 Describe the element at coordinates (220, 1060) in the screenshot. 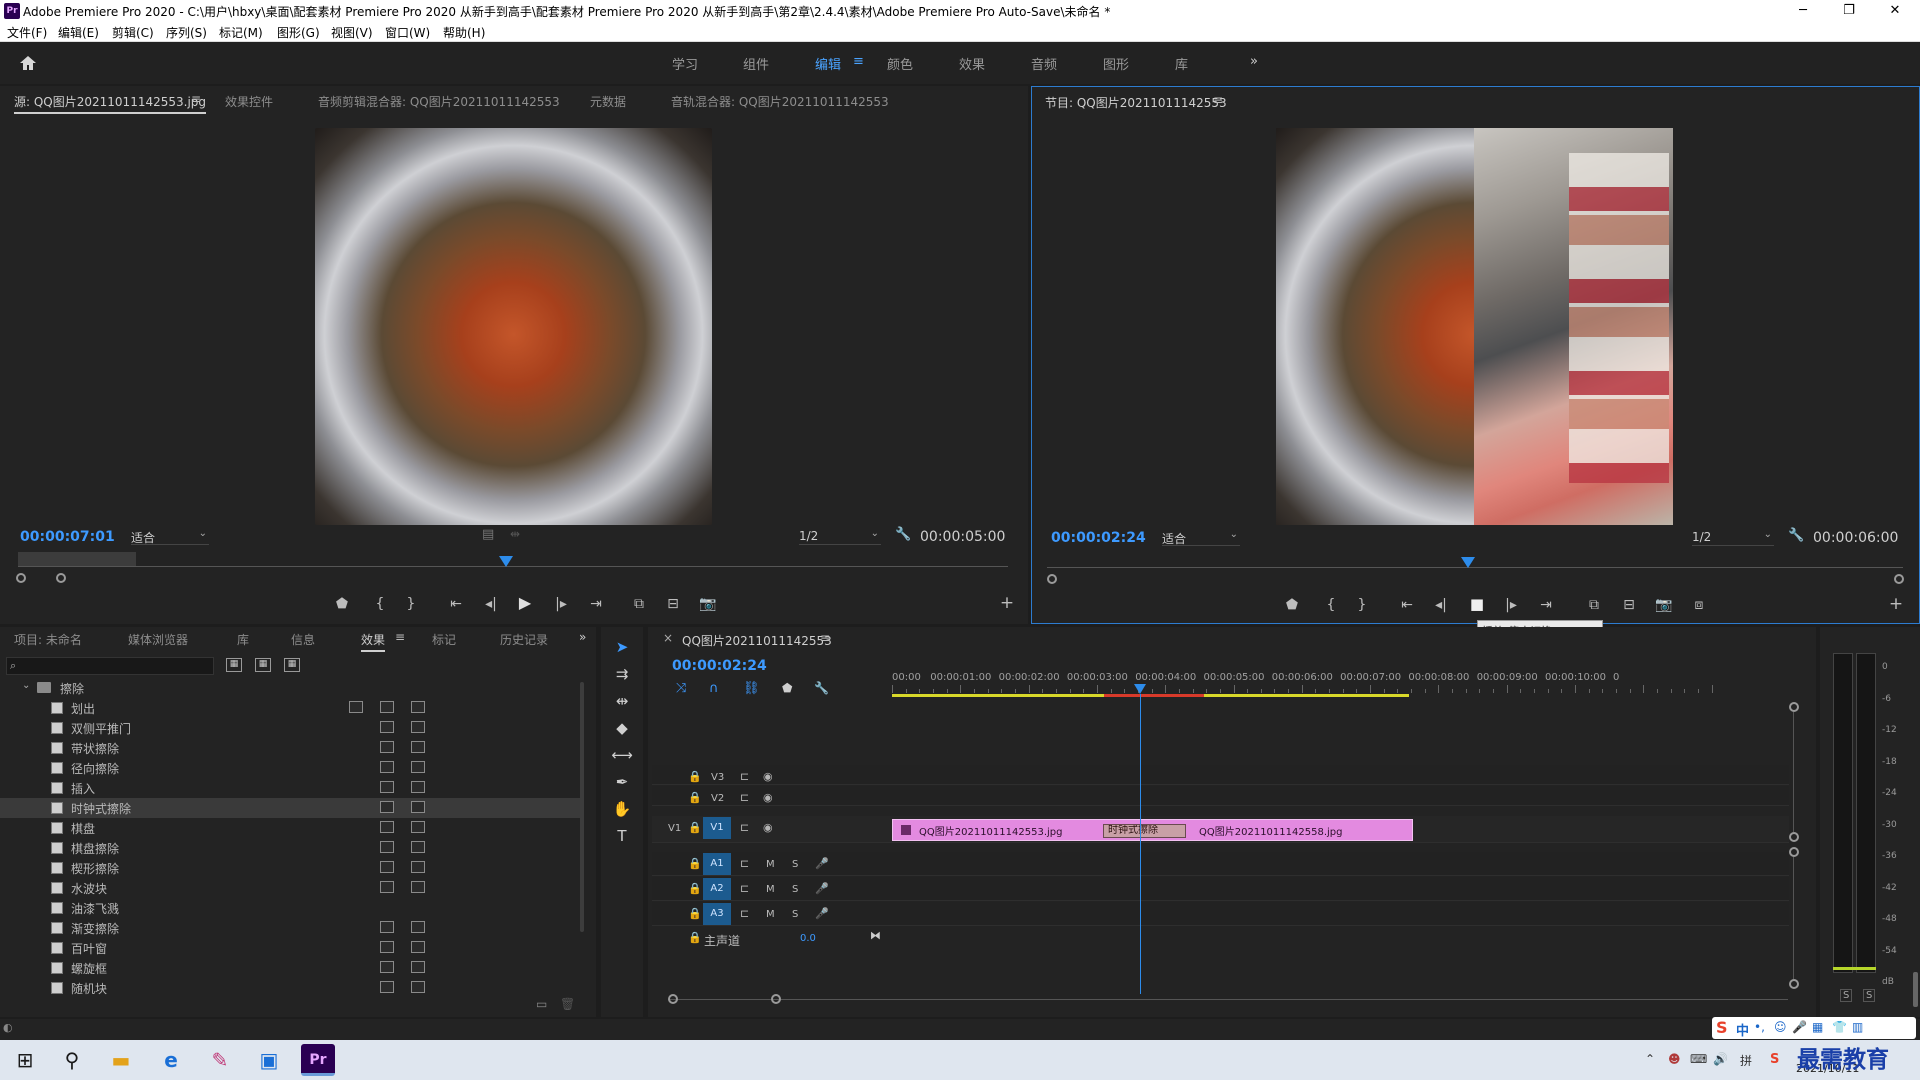

I see `paint-icon: ✎` at that location.